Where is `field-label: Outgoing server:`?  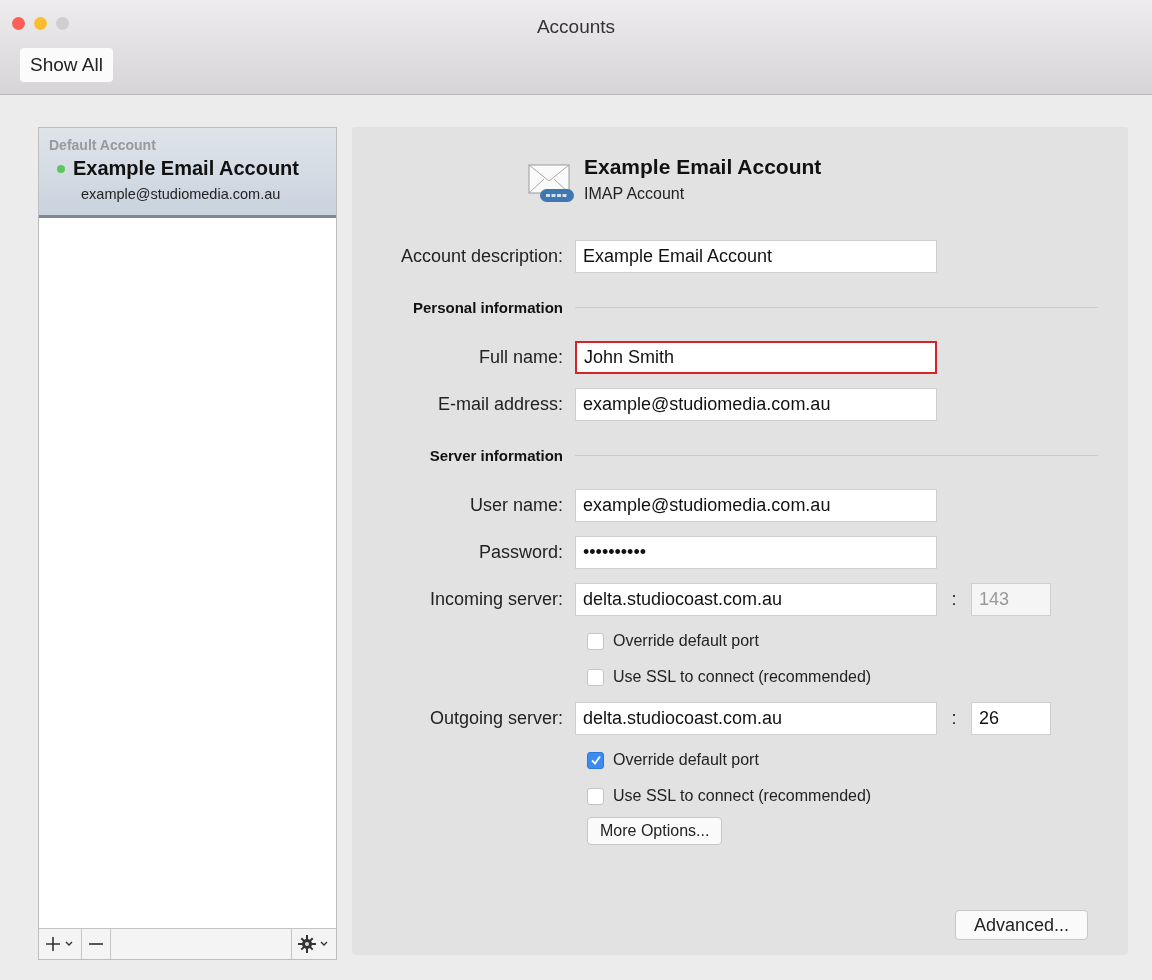
field-label: Outgoing server: is located at coordinates (496, 718).